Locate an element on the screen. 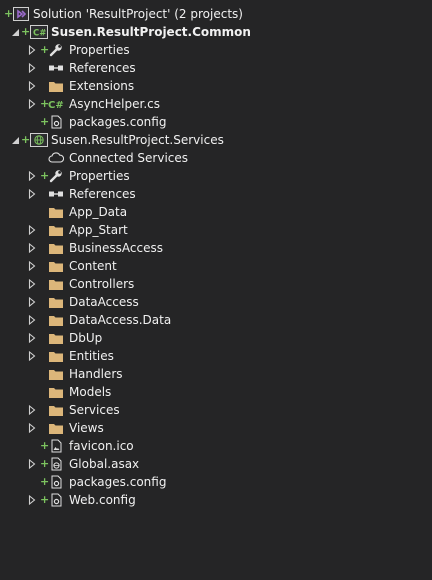  tree-item-label: App_Data is located at coordinates (98, 212).